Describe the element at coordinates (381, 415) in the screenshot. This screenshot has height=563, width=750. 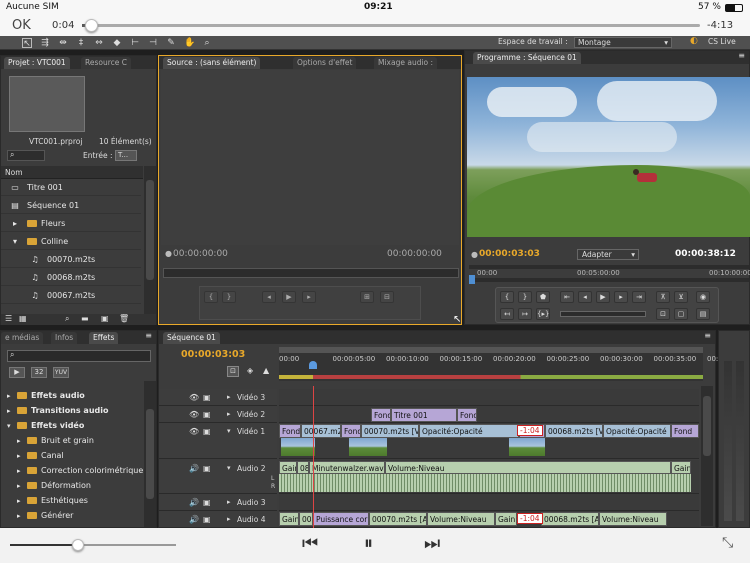
I see `title-clip: Fond` at that location.